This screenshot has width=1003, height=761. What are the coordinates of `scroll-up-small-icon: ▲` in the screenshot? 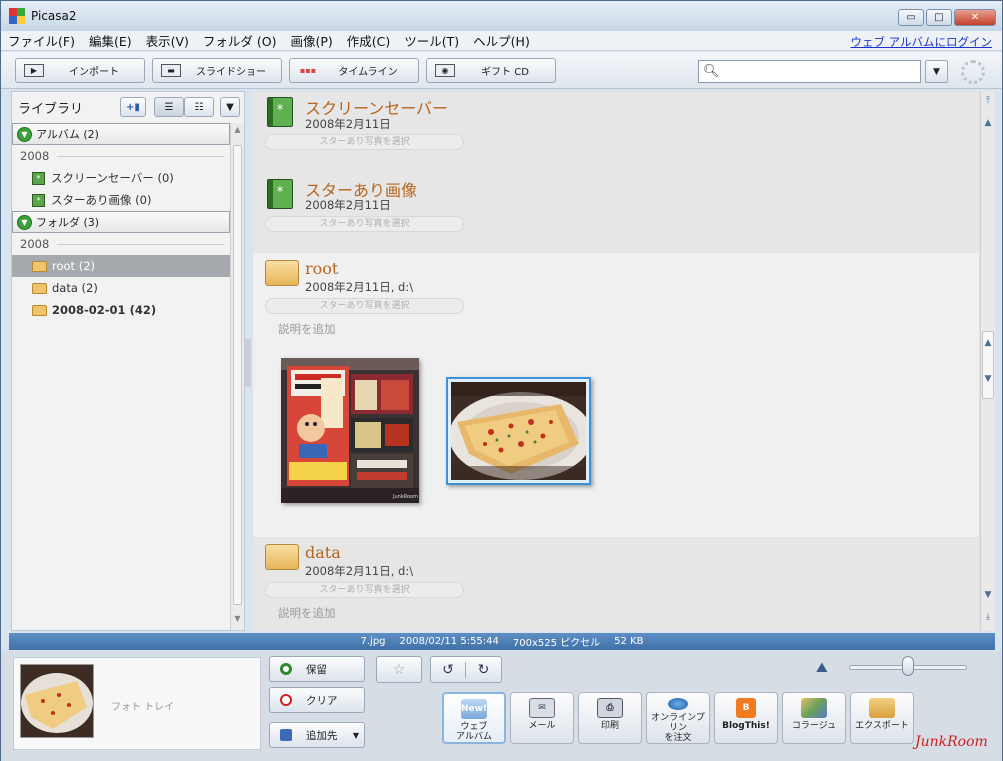 It's located at (988, 343).